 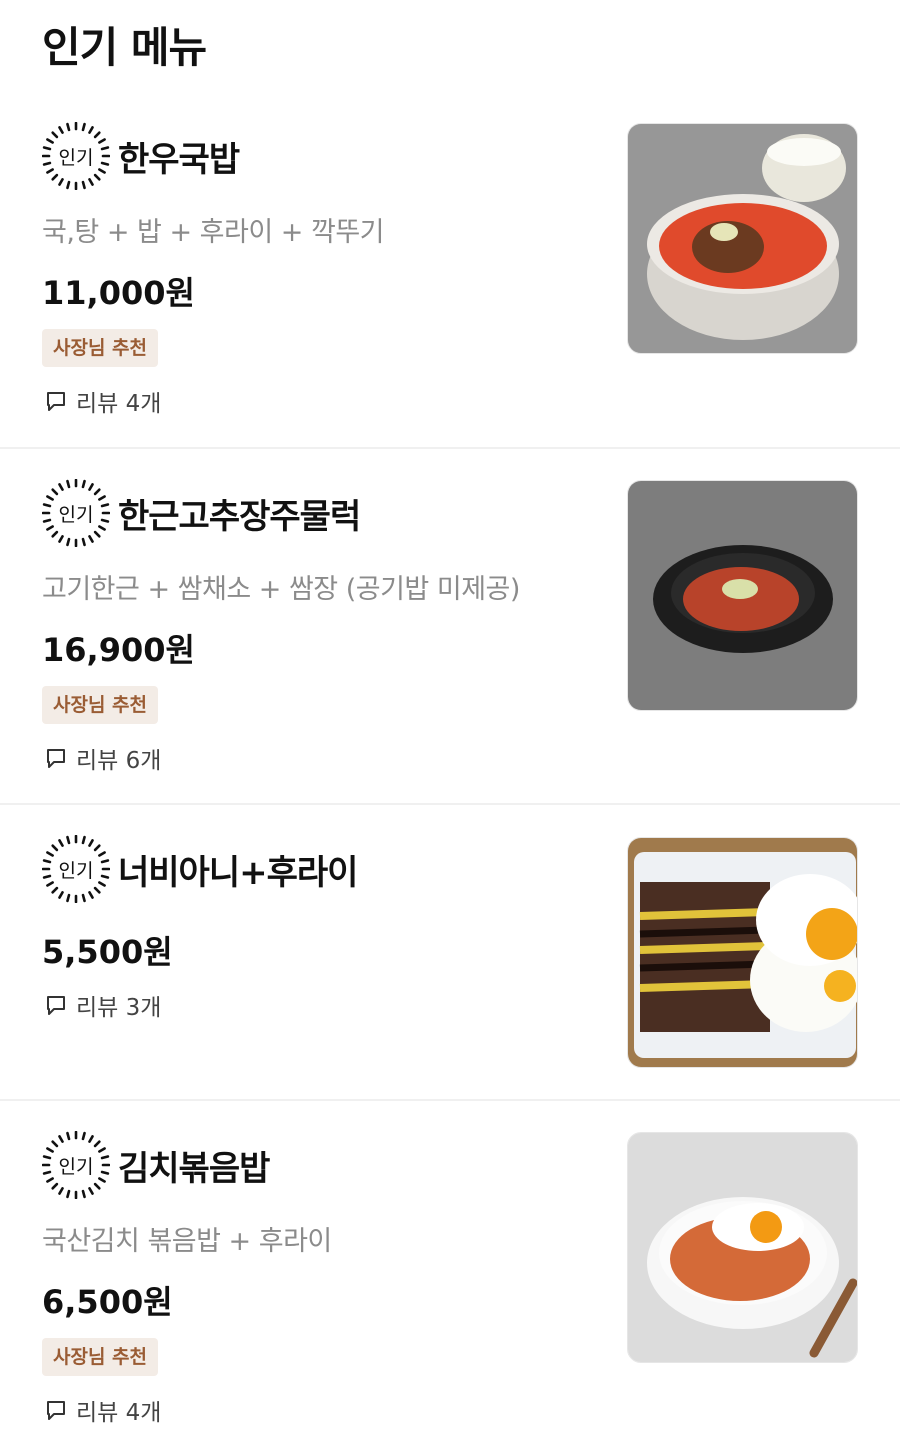 What do you see at coordinates (742, 1247) in the screenshot?
I see `kimchi-fried-rice-photo` at bounding box center [742, 1247].